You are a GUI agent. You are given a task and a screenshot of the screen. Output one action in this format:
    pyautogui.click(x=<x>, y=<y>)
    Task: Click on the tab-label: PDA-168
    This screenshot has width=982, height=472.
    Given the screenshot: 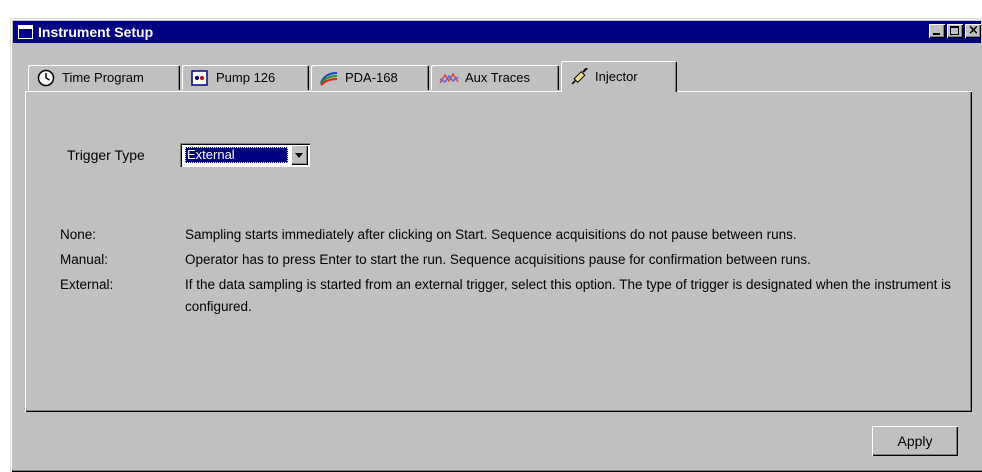 What is the action you would take?
    pyautogui.click(x=371, y=77)
    